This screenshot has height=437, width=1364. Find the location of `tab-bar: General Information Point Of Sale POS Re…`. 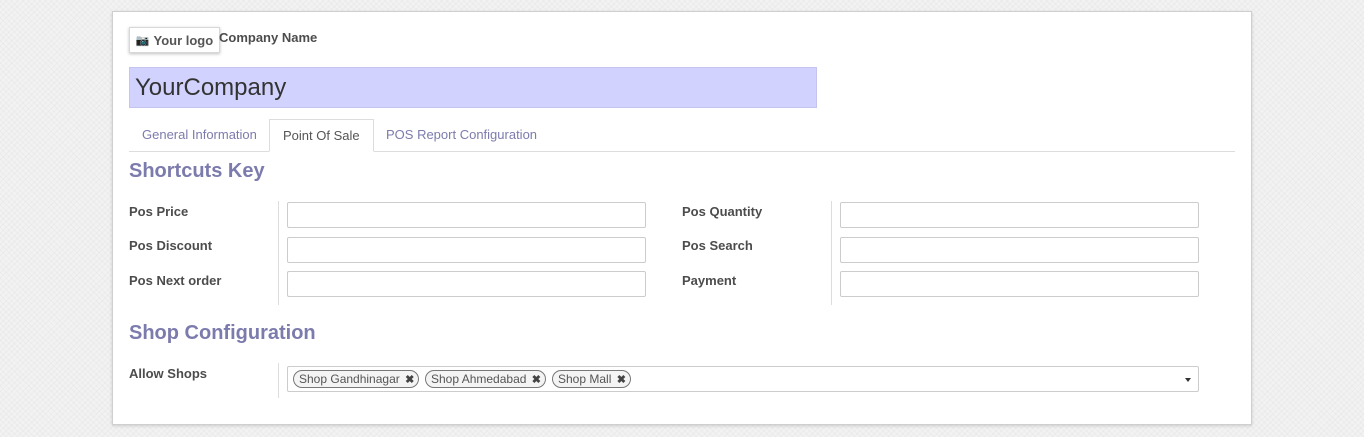

tab-bar: General Information Point Of Sale POS Re… is located at coordinates (682, 135).